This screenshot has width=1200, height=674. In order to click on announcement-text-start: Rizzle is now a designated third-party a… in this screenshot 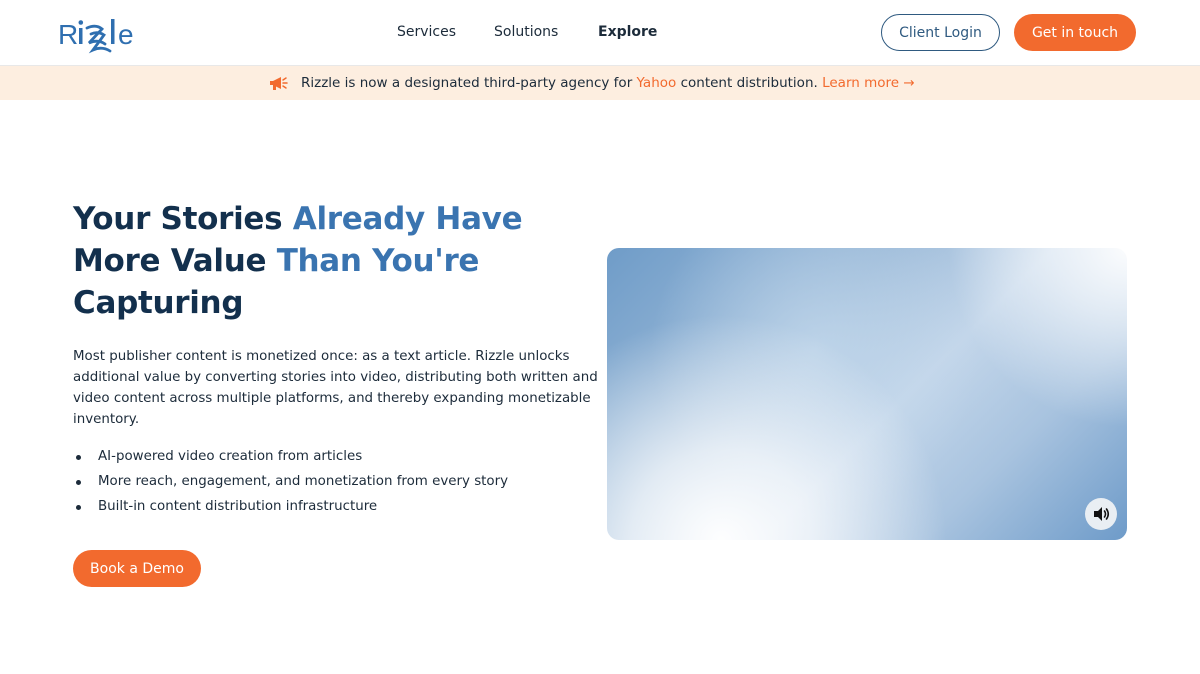, I will do `click(469, 83)`.